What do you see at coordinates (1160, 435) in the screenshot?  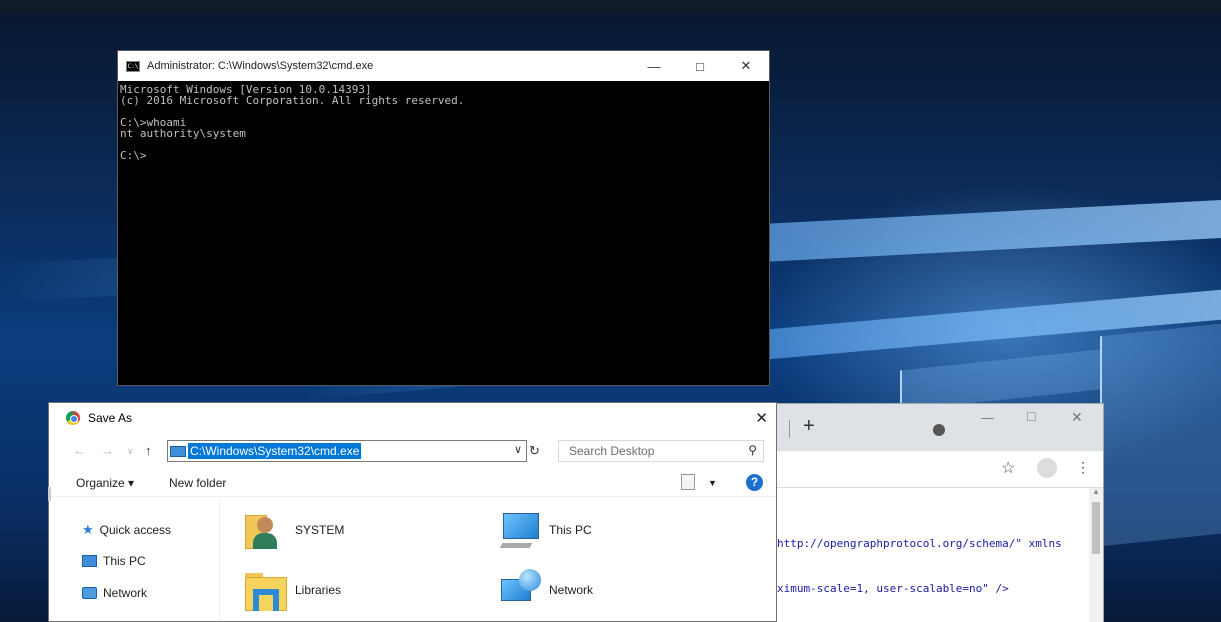 I see `wallpaper-window-pane` at bounding box center [1160, 435].